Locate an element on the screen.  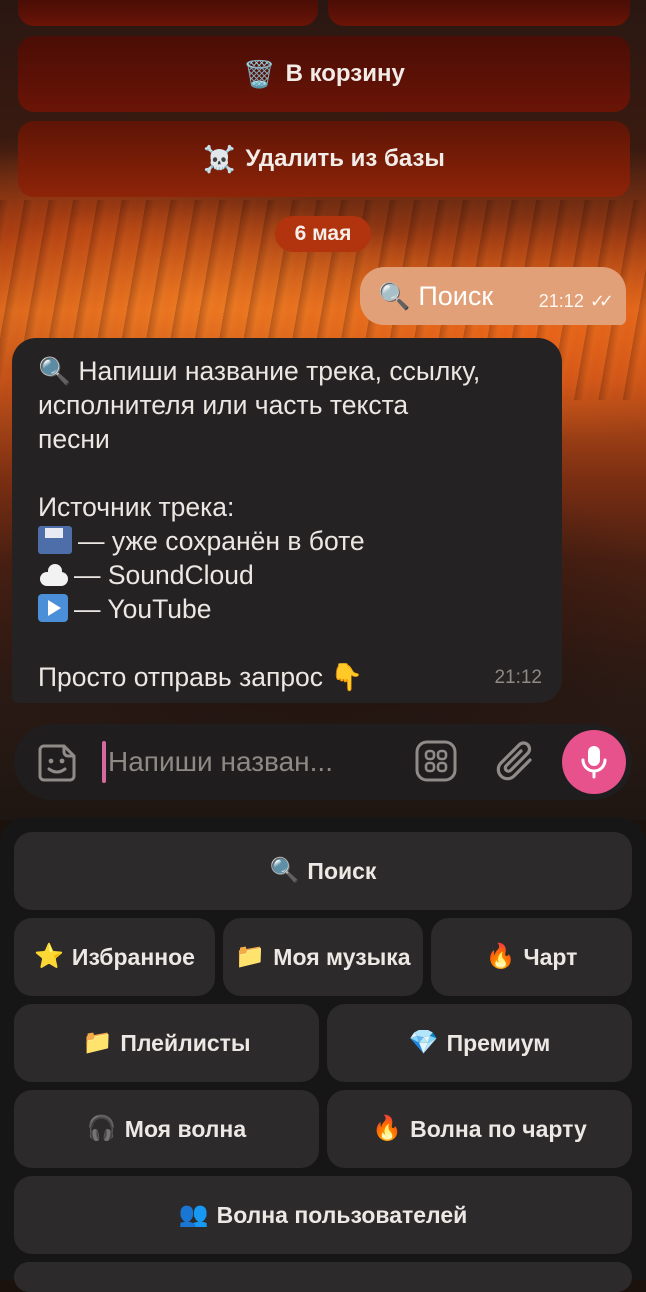
move-to-trash-label: В корзину is located at coordinates (345, 73).